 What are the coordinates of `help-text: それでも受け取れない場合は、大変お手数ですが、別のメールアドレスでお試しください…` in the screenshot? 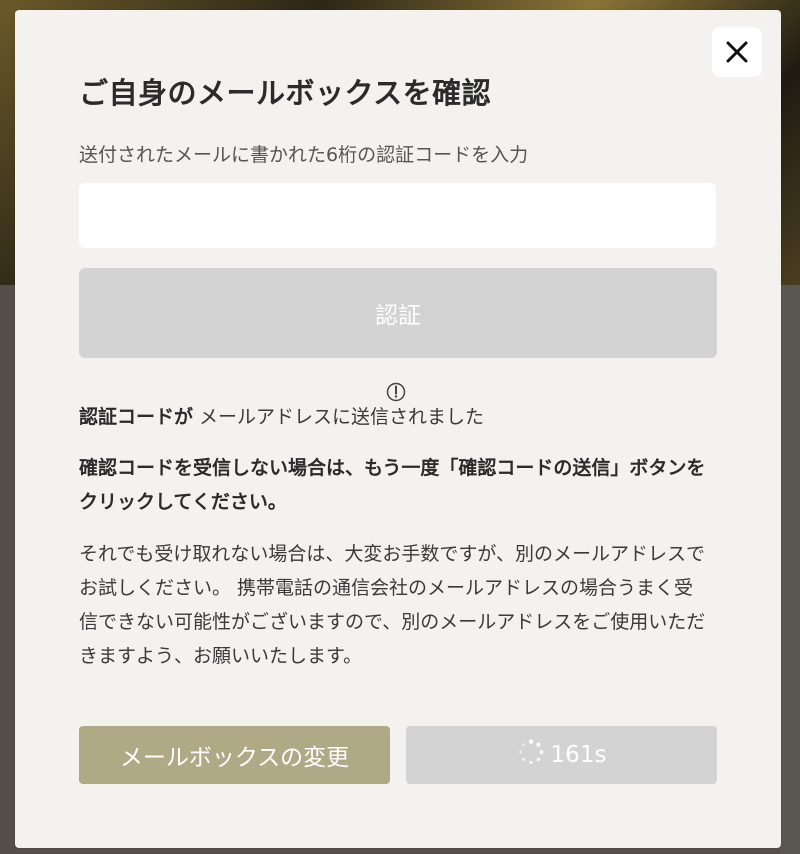 It's located at (392, 605).